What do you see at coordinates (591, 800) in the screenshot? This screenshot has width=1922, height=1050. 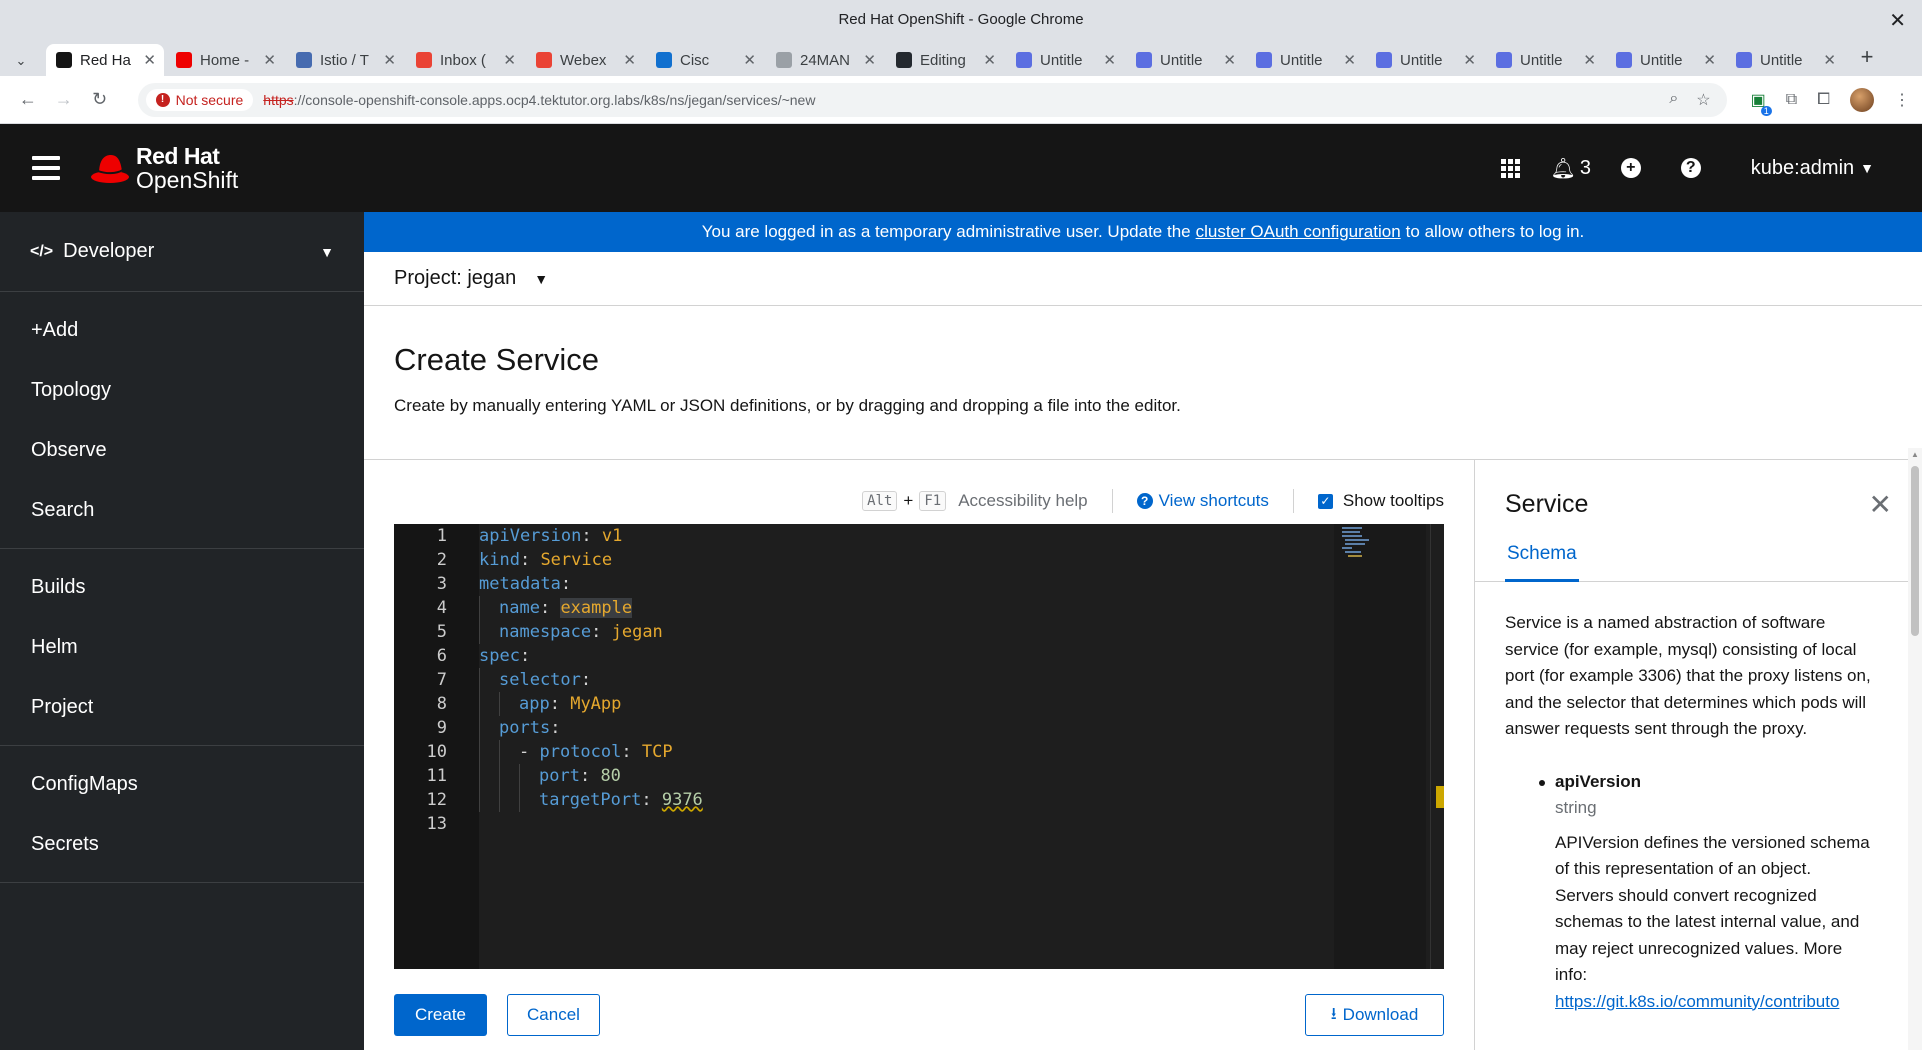 I see `code-line: targetPort: 9376` at bounding box center [591, 800].